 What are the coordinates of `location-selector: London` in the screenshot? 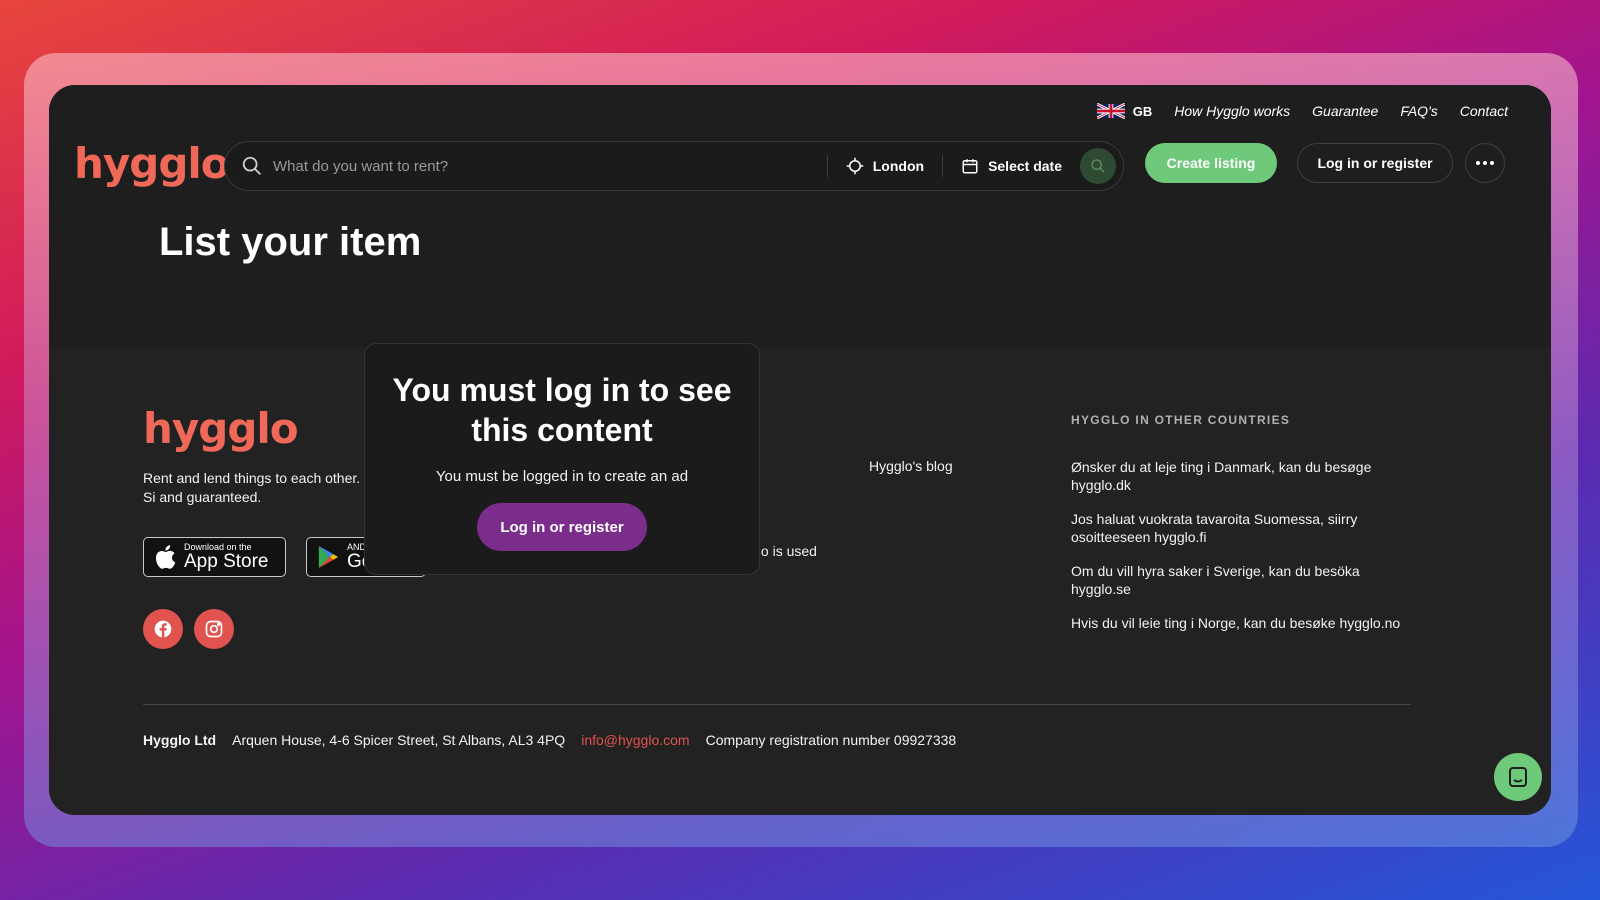 It's located at (885, 166).